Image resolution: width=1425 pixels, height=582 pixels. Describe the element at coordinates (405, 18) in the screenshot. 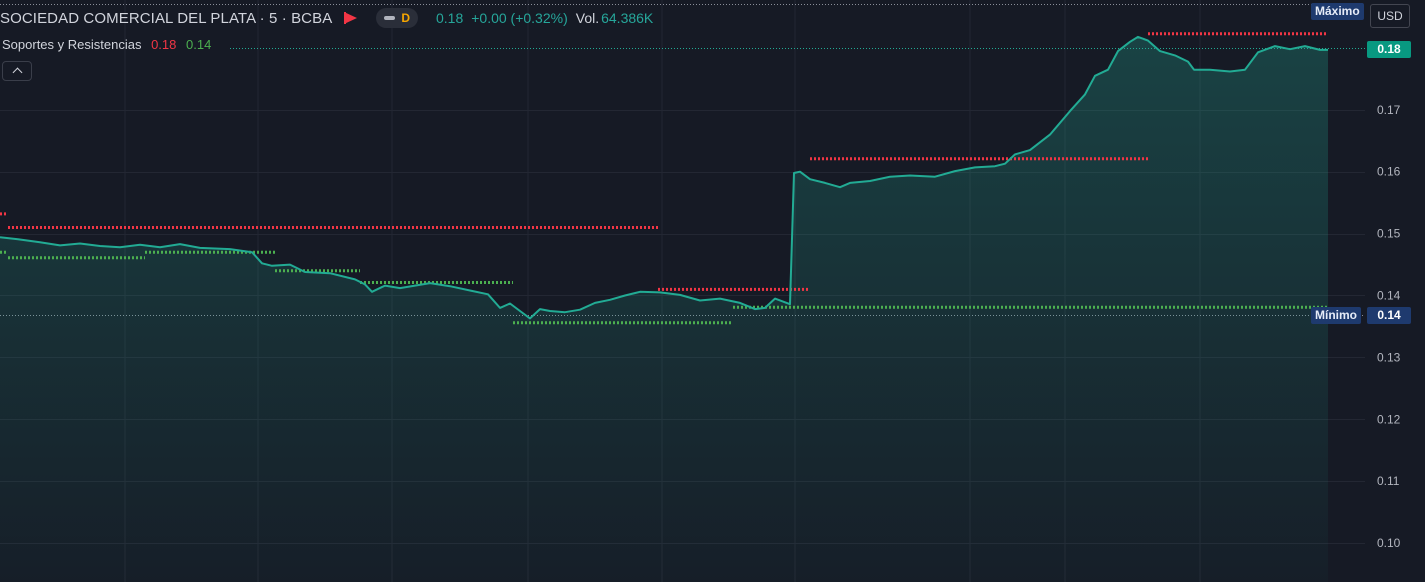

I see `status-letter: D` at that location.